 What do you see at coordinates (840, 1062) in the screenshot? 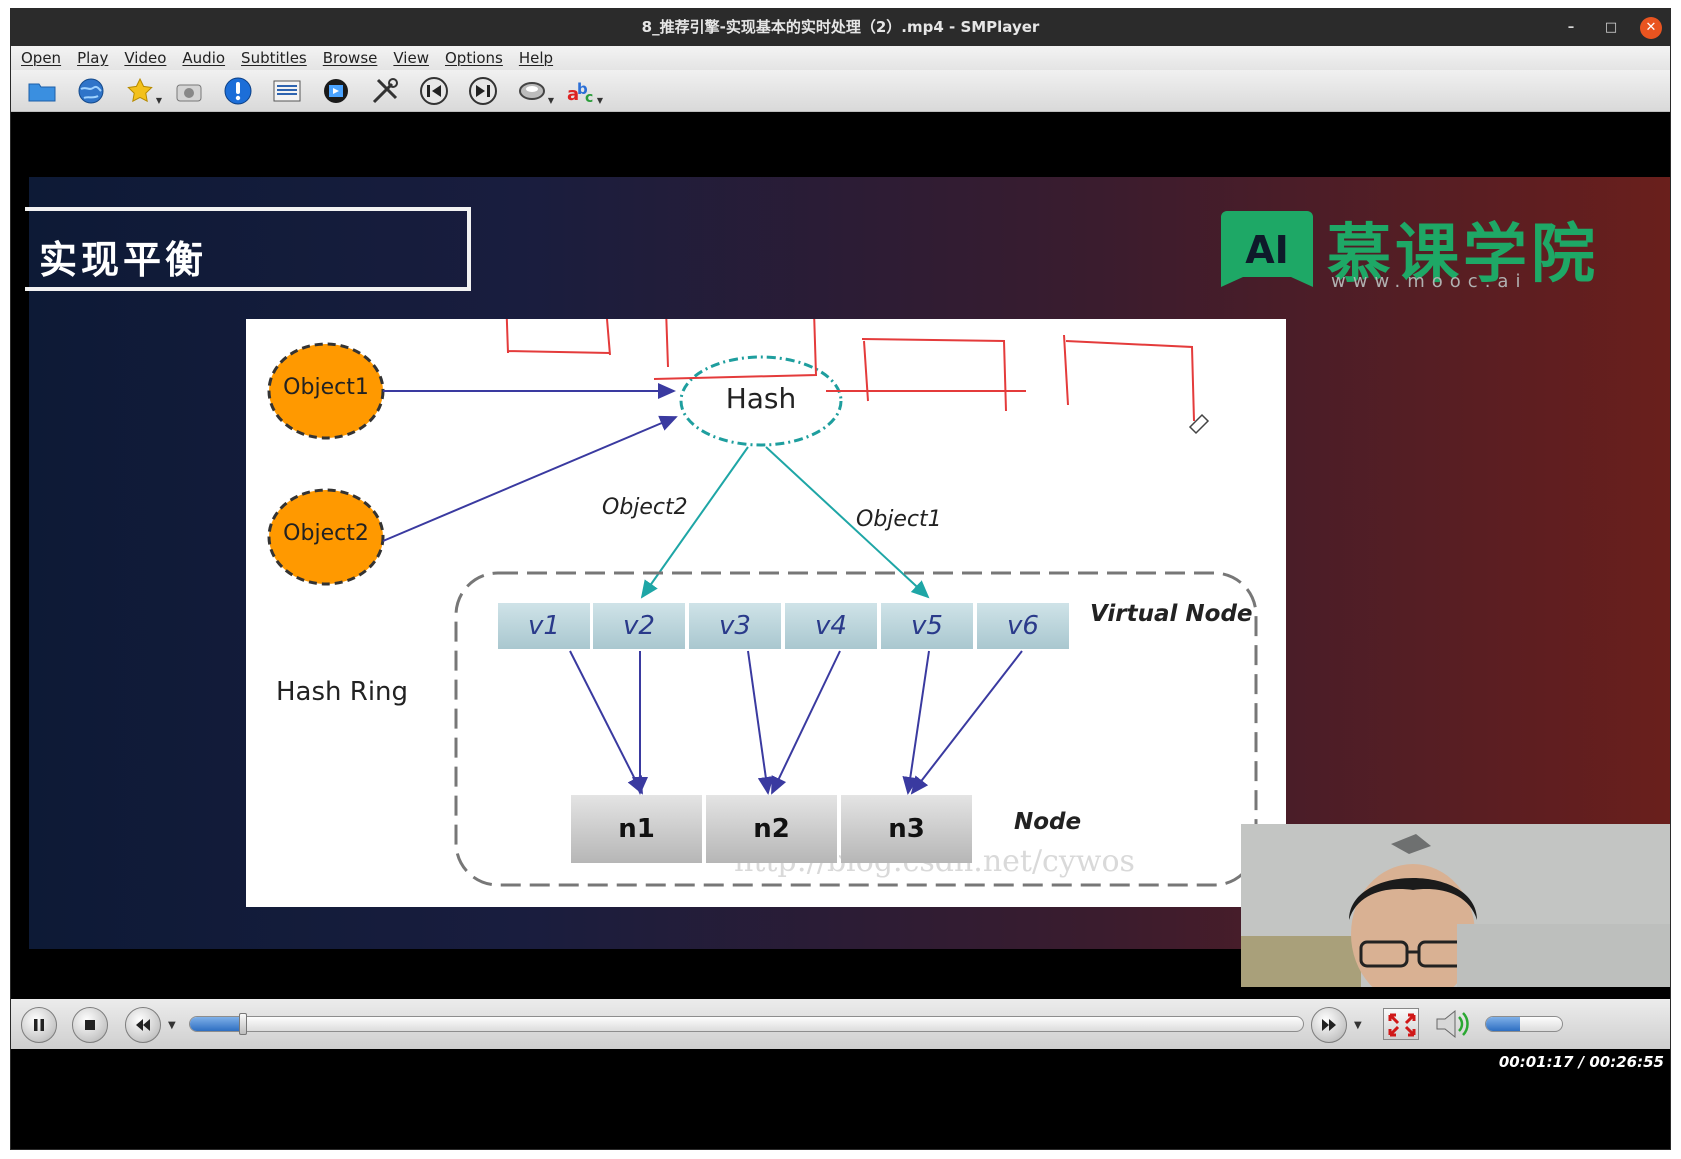
I see `status-bar: 00:01:17 / 00:26:55` at bounding box center [840, 1062].